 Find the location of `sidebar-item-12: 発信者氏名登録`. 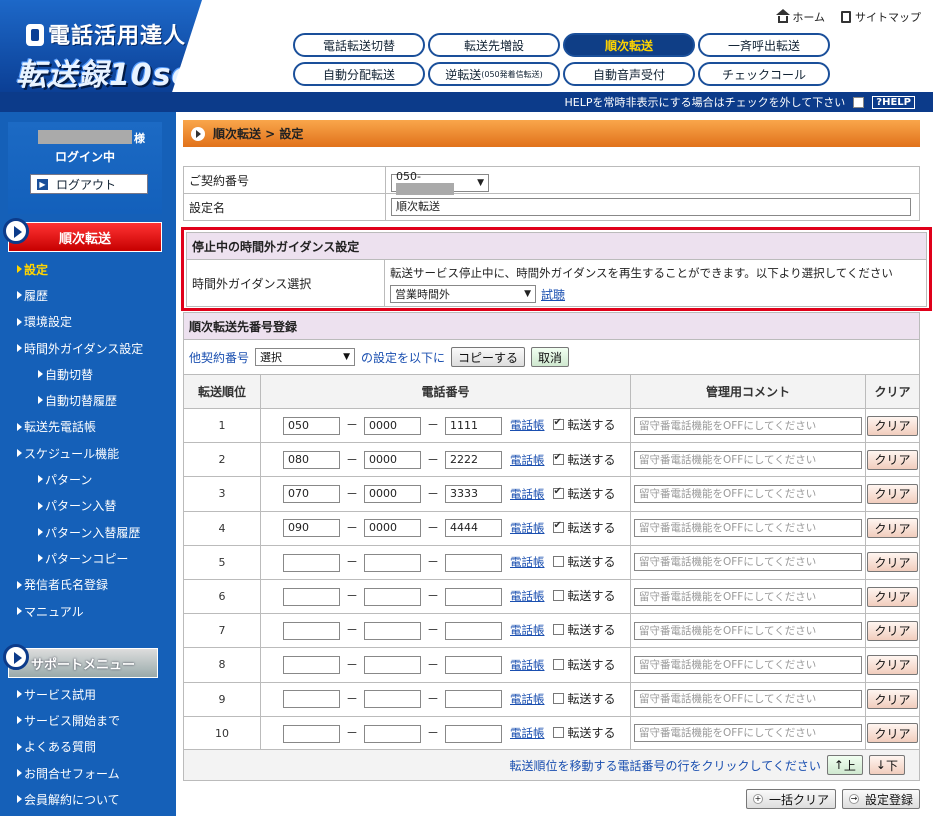

sidebar-item-12: 発信者氏名登録 is located at coordinates (88, 585).